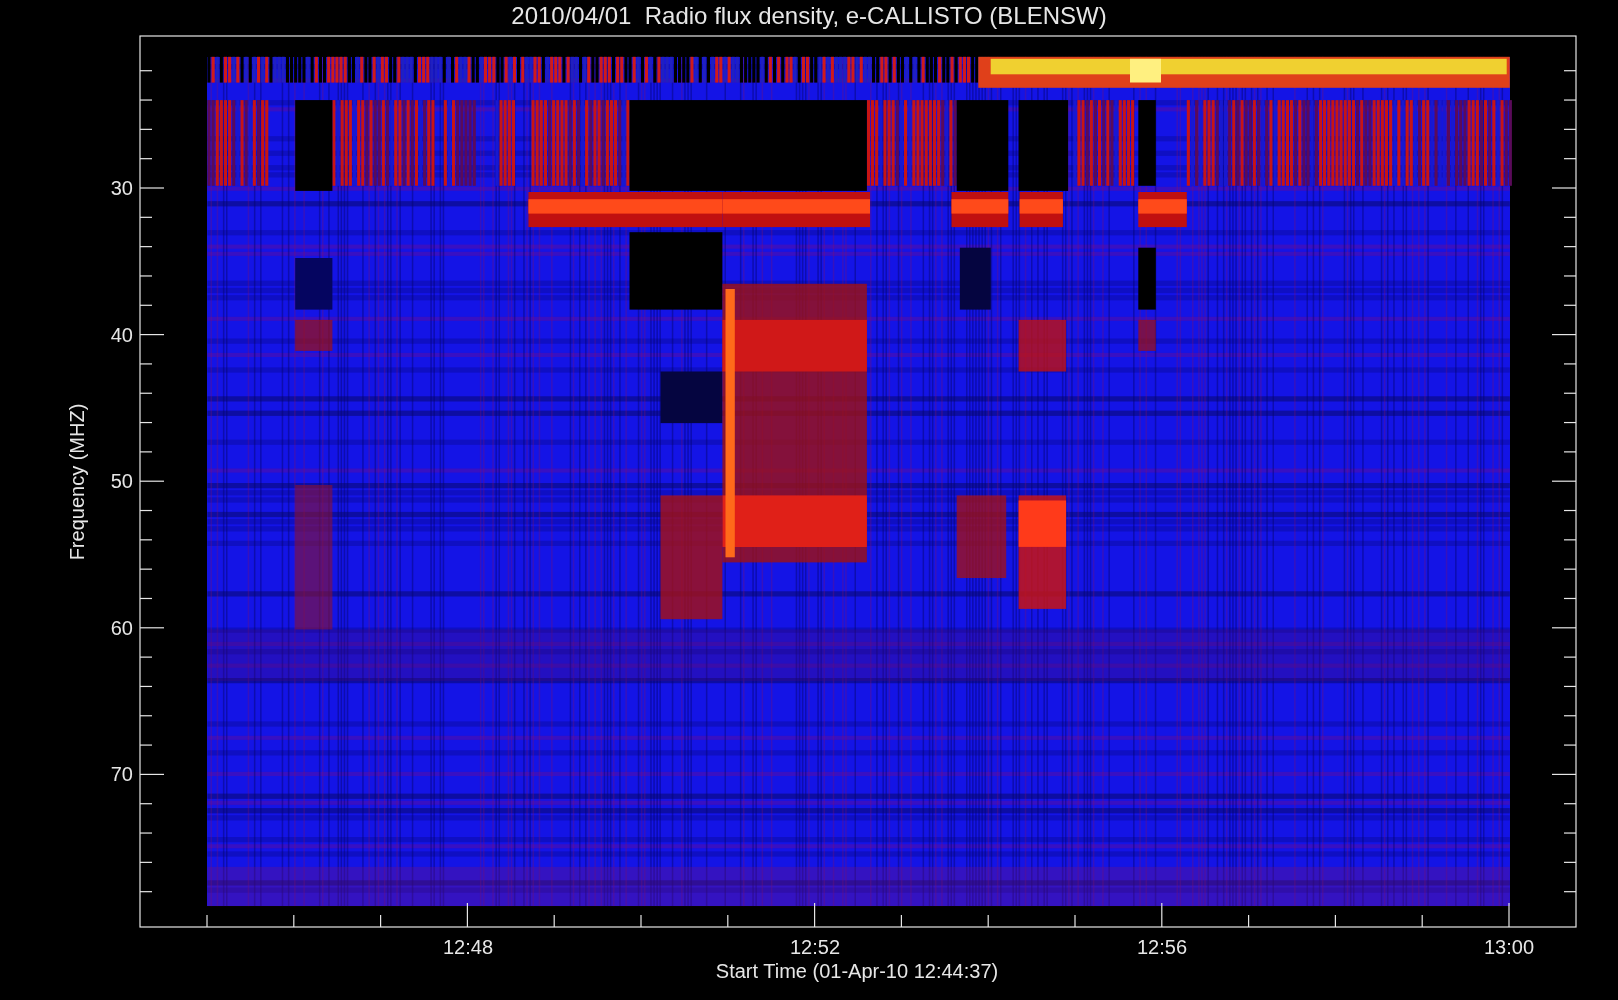 This screenshot has width=1618, height=1000. I want to click on x-tick-label: 12:56, so click(1162, 947).